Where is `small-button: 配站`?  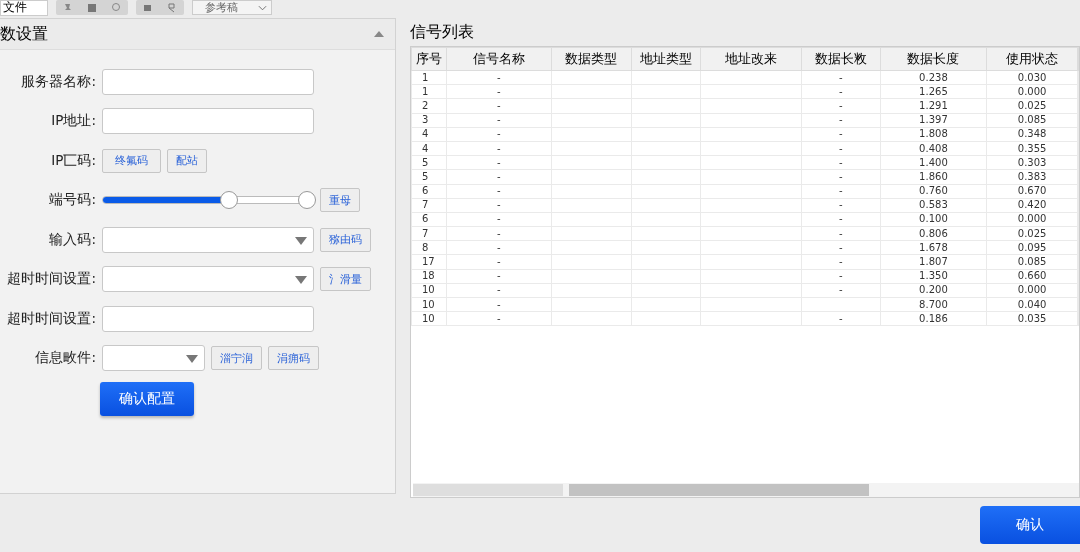 small-button: 配站 is located at coordinates (187, 160).